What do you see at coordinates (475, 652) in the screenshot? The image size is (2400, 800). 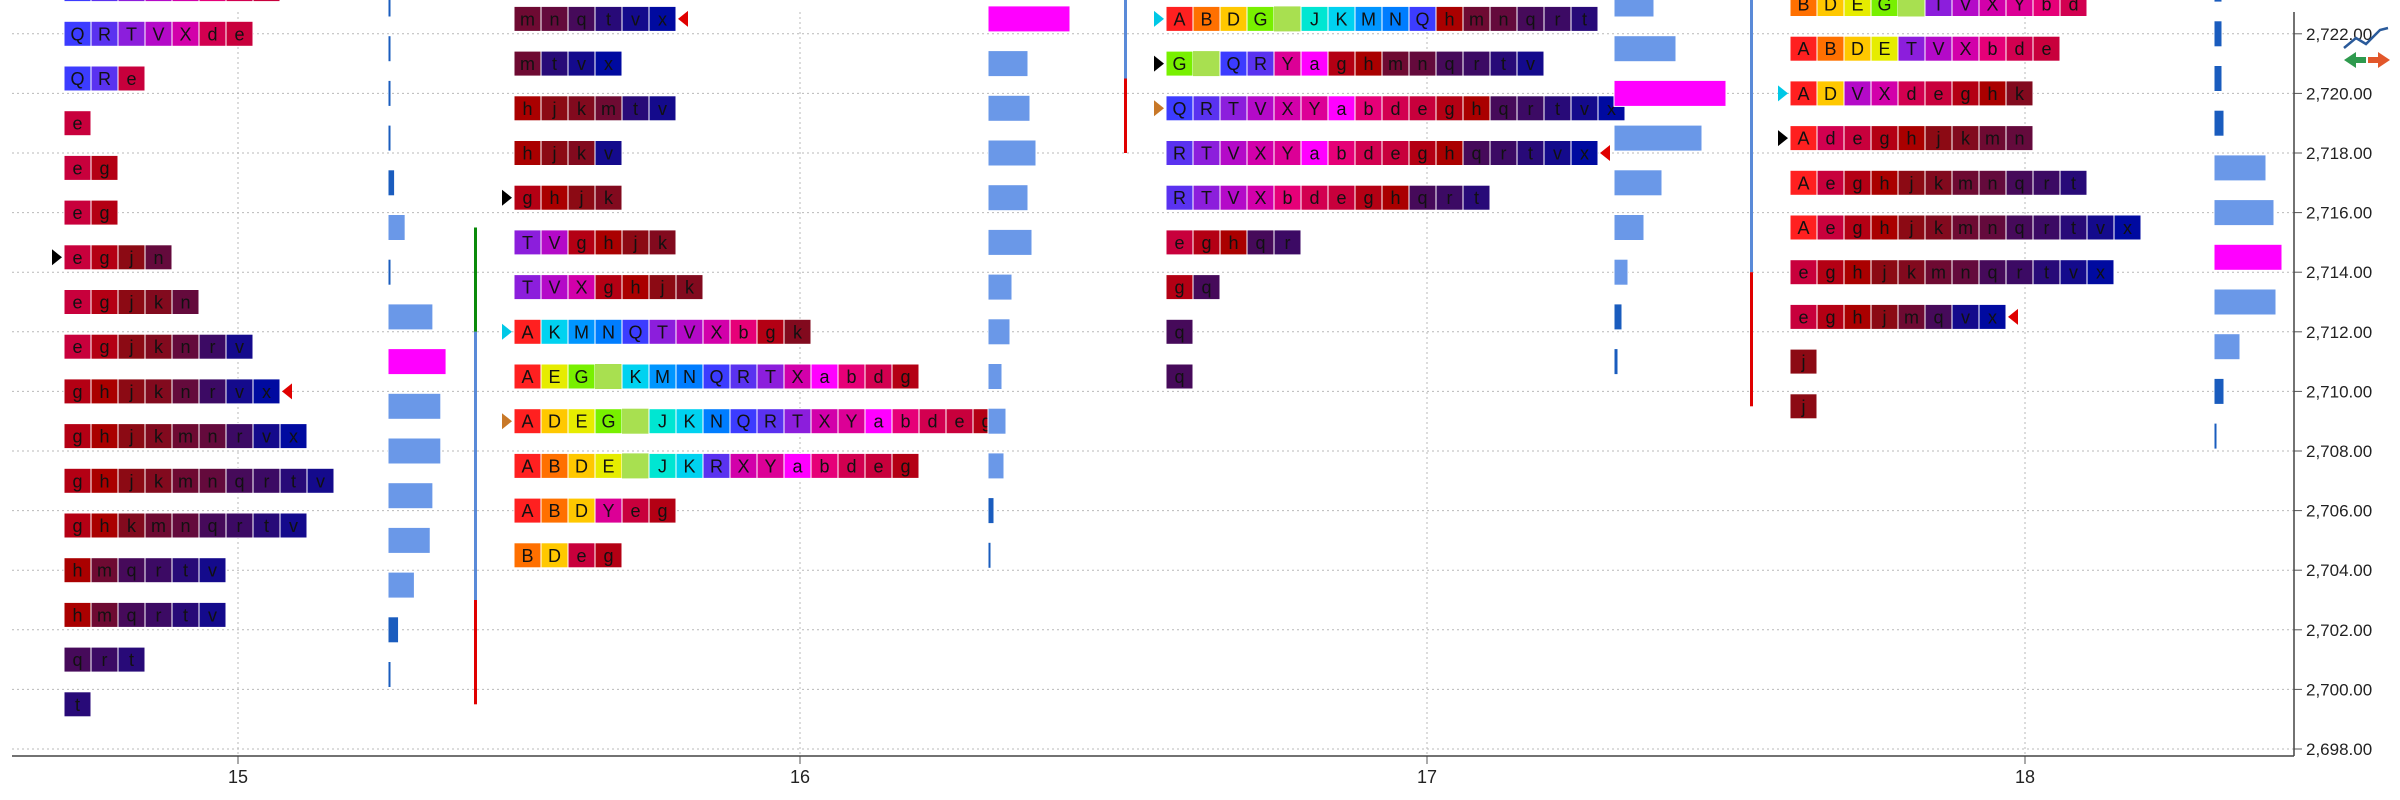 I see `volume-range-bar-red` at bounding box center [475, 652].